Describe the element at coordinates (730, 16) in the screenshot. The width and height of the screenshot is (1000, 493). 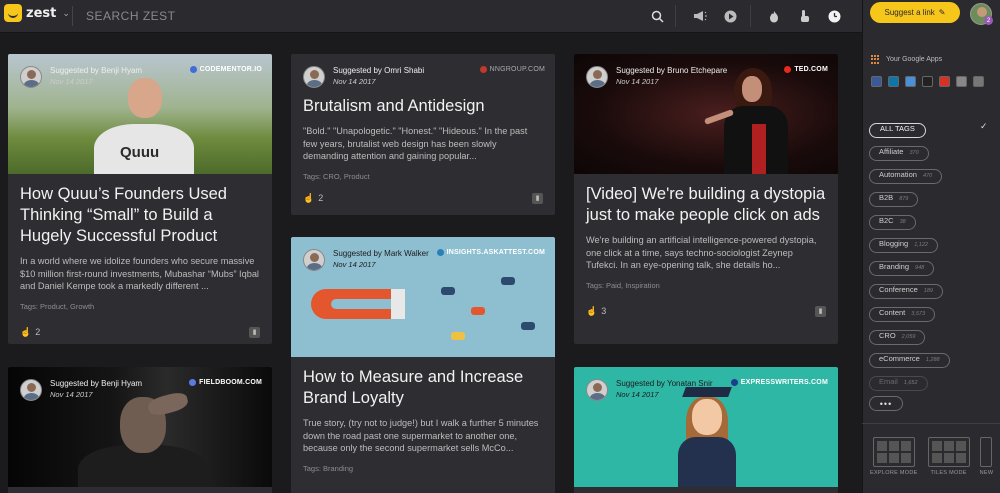
I see `play-icon` at that location.